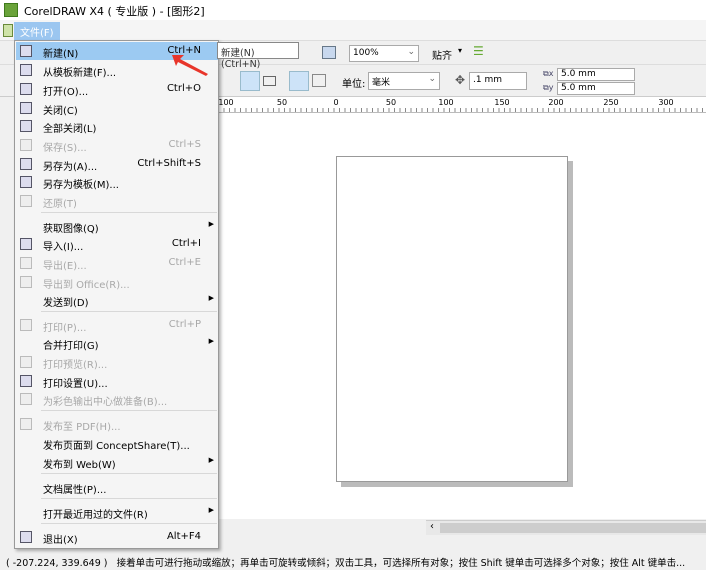  I want to click on menu-item-shortcut: Ctrl+O, so click(183, 88).